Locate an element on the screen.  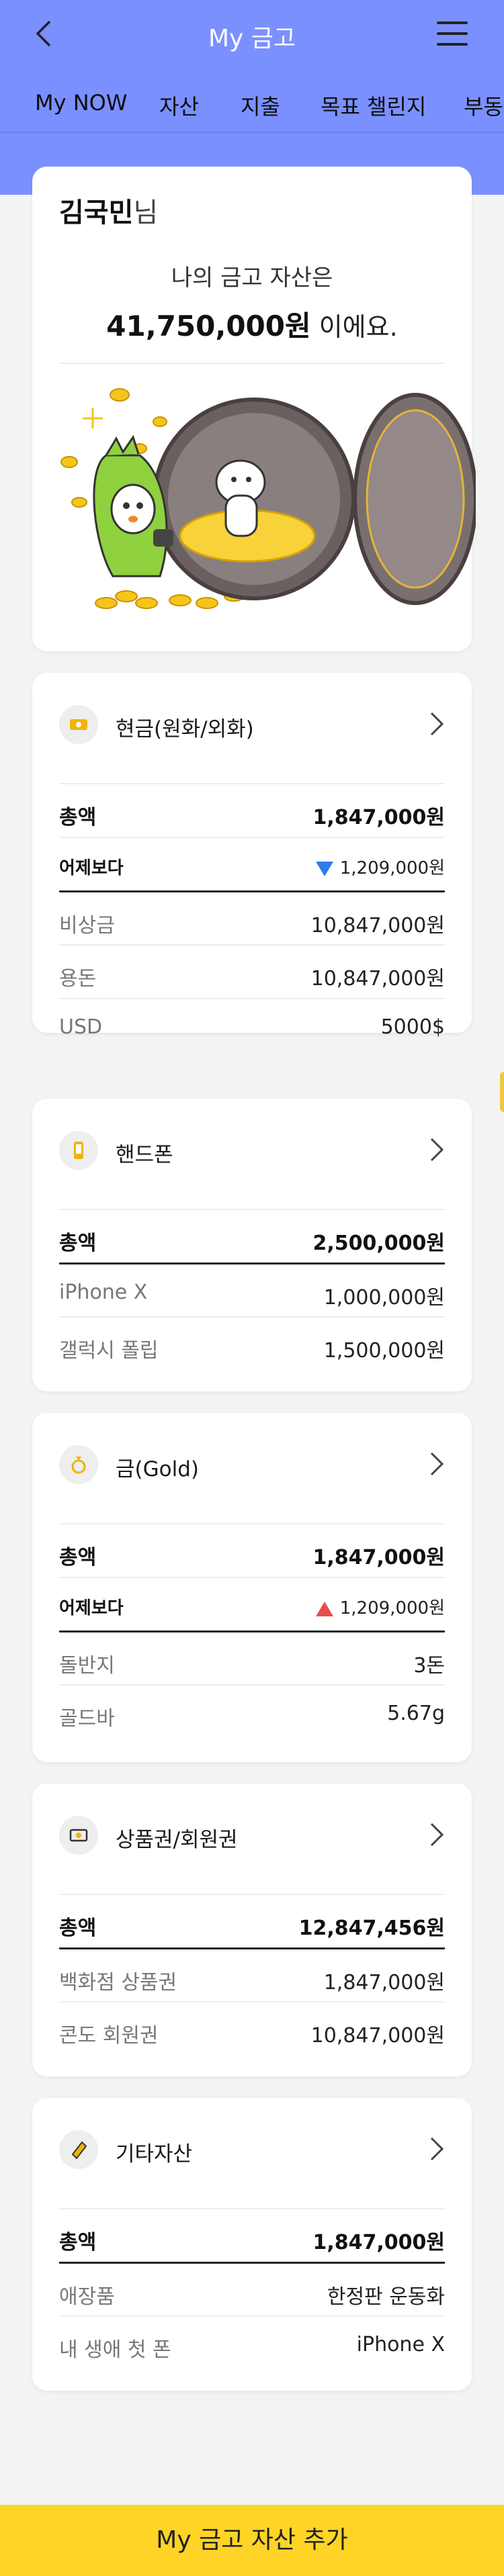
ticket-icon is located at coordinates (78, 2149).